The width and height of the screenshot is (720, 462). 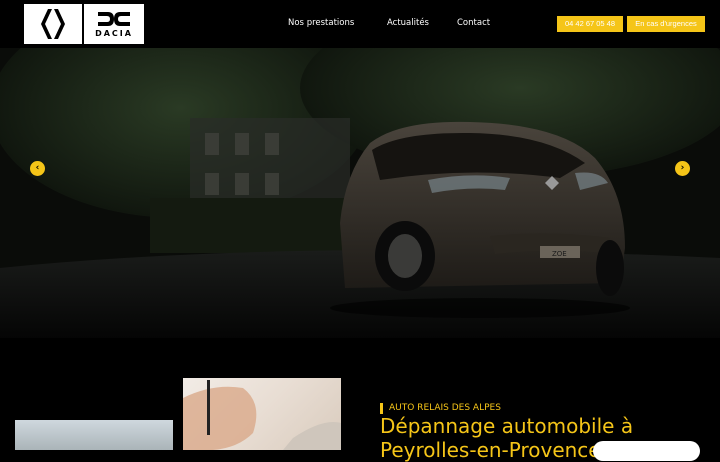 What do you see at coordinates (440, 408) in the screenshot?
I see `intro-kicker: AUTO RELAIS DES ALPES` at bounding box center [440, 408].